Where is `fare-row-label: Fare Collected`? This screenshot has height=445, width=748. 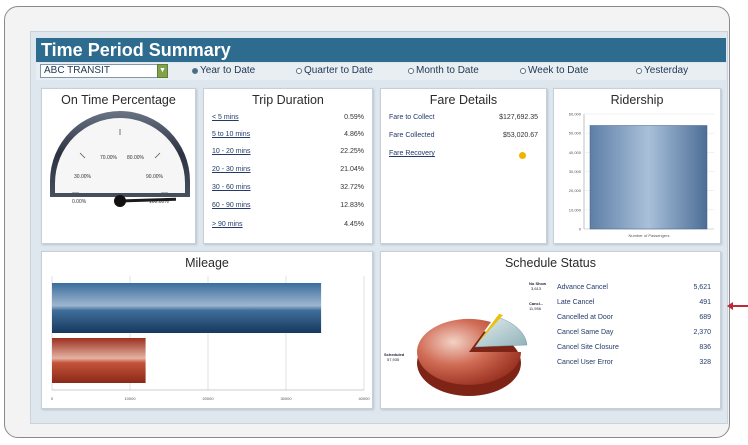 fare-row-label: Fare Collected is located at coordinates (412, 135).